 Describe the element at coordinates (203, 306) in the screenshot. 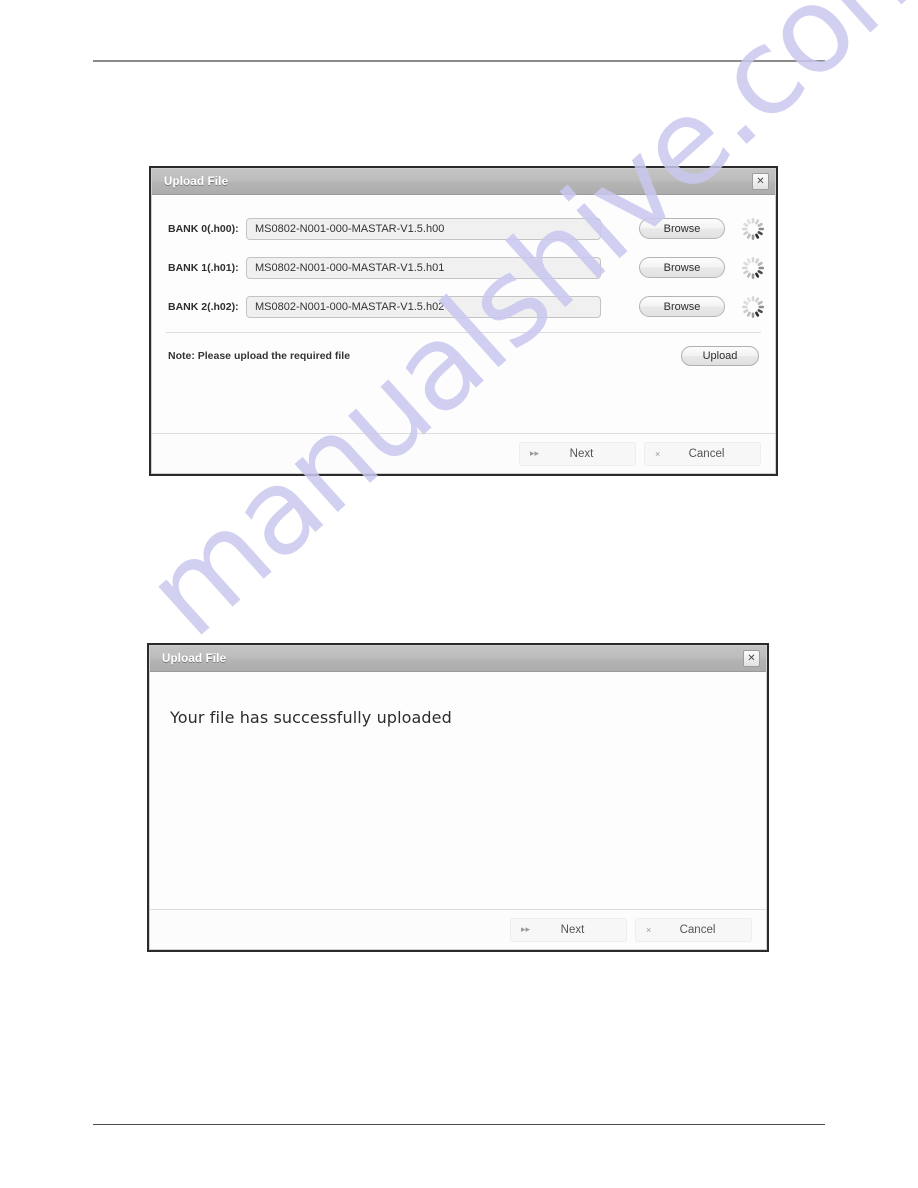

I see `bank2-label: BANK 2(.h02):` at that location.